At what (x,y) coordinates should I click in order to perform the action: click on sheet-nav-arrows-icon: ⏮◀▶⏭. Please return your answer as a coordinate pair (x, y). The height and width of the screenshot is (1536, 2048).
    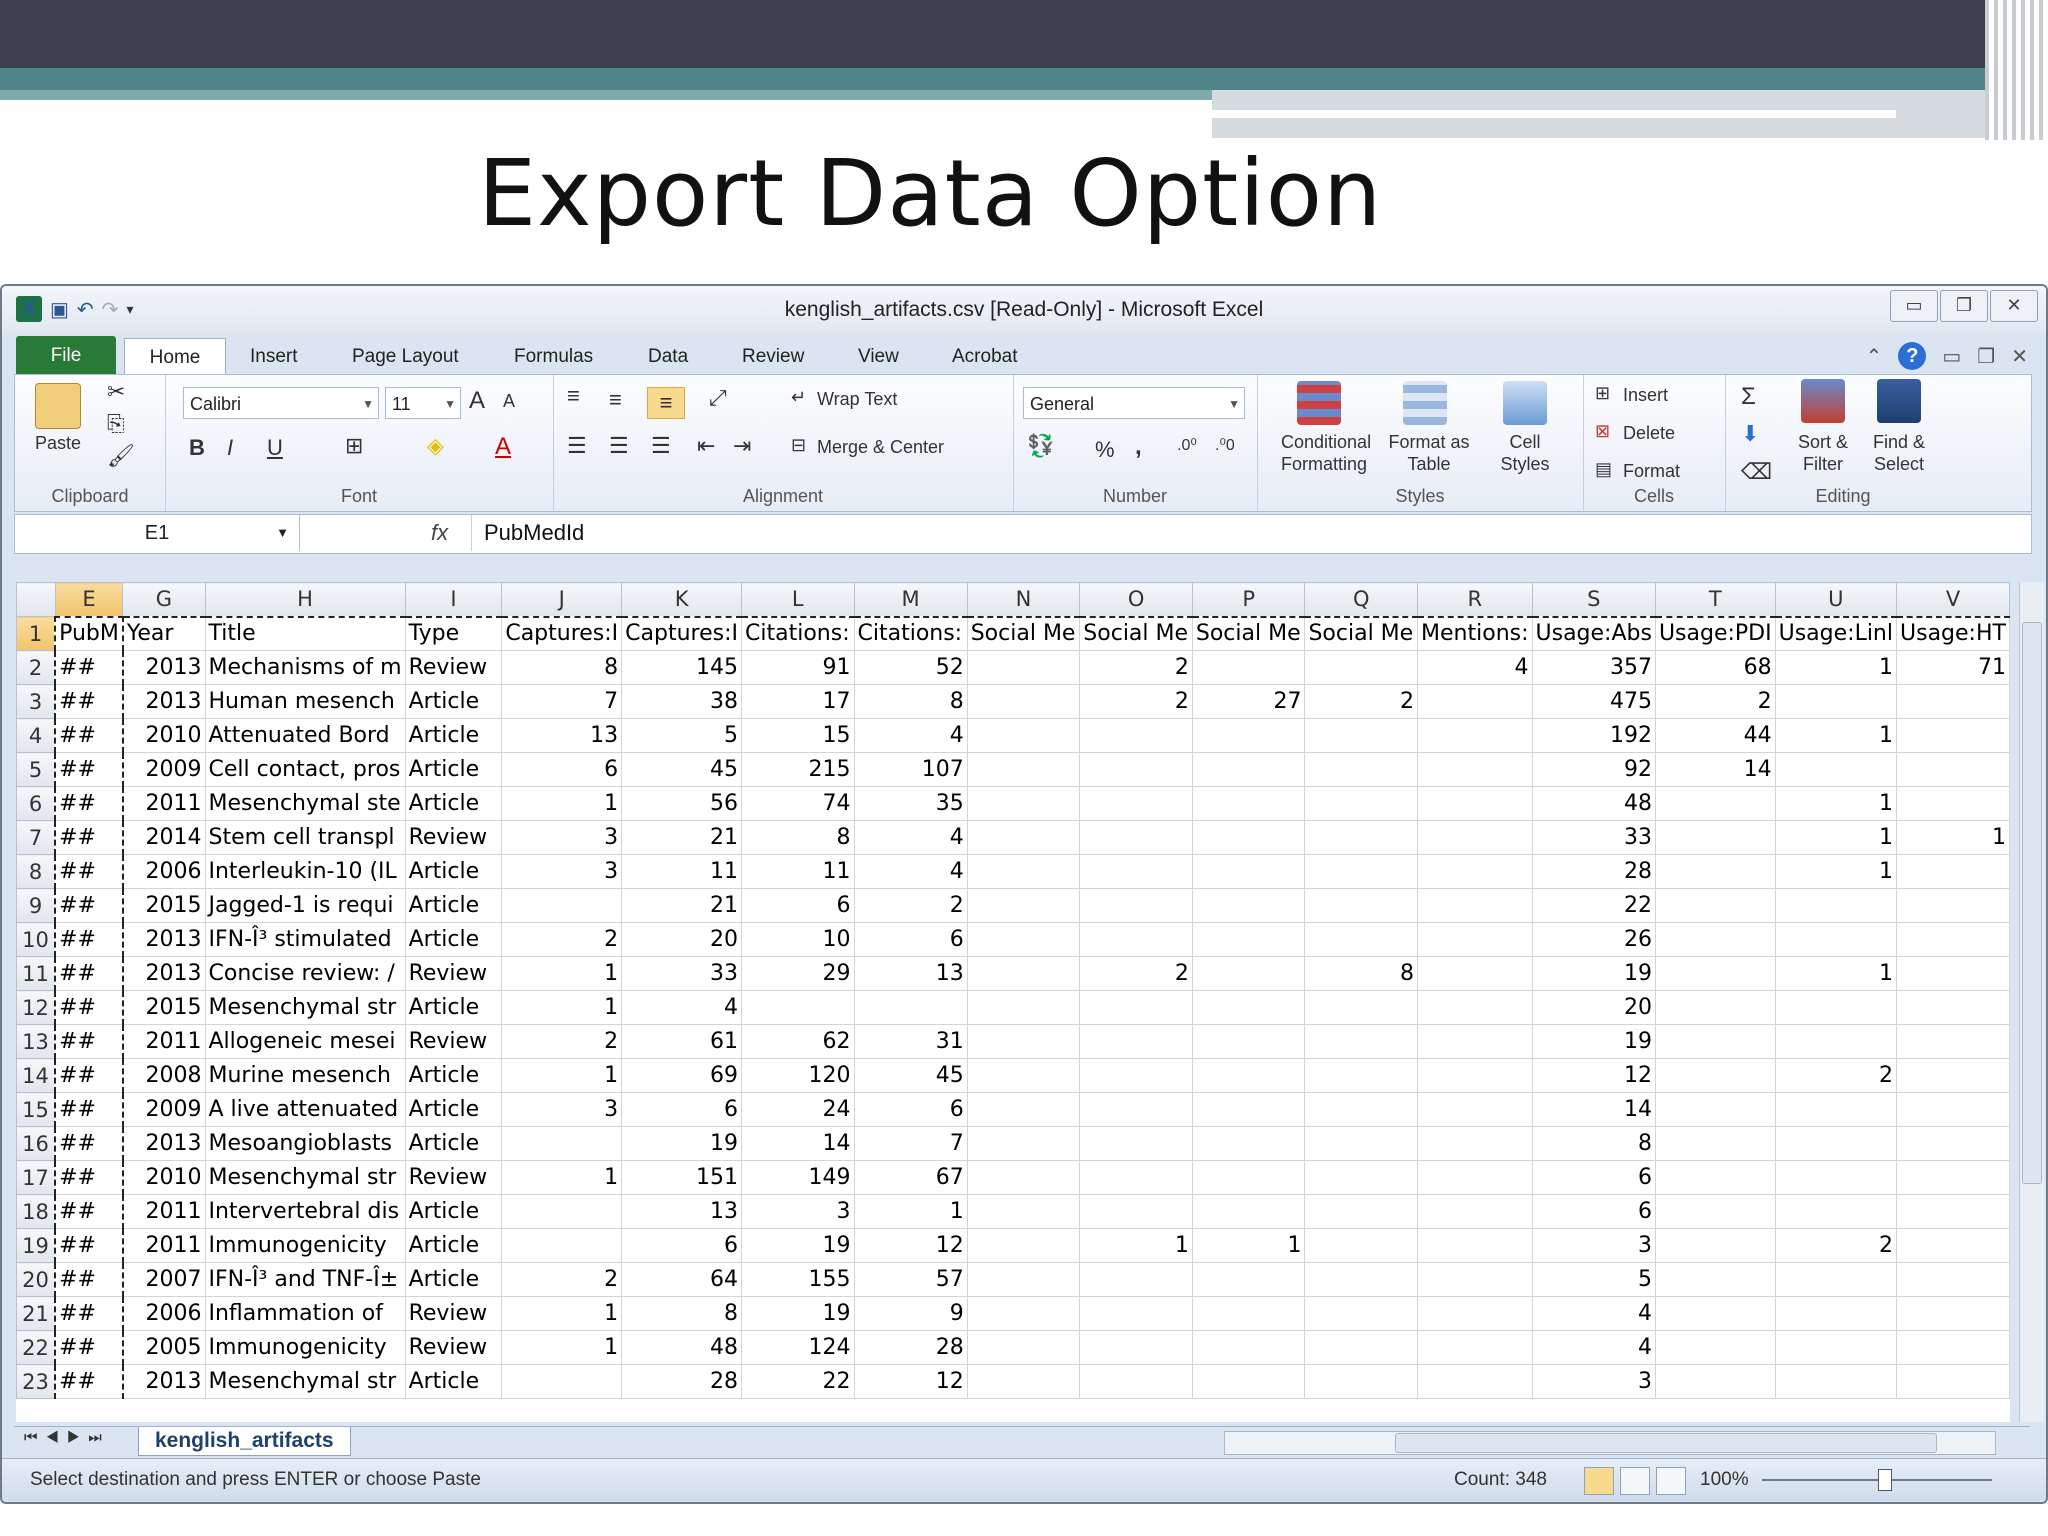
    Looking at the image, I should click on (67, 1437).